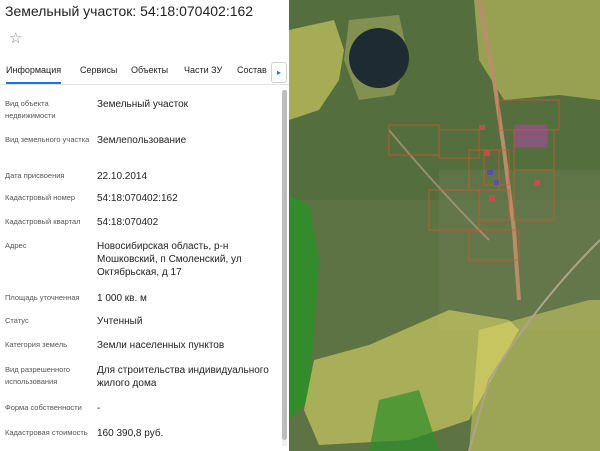 This screenshot has width=600, height=451. Describe the element at coordinates (35, 175) in the screenshot. I see `row-label: Дата присвоения` at that location.